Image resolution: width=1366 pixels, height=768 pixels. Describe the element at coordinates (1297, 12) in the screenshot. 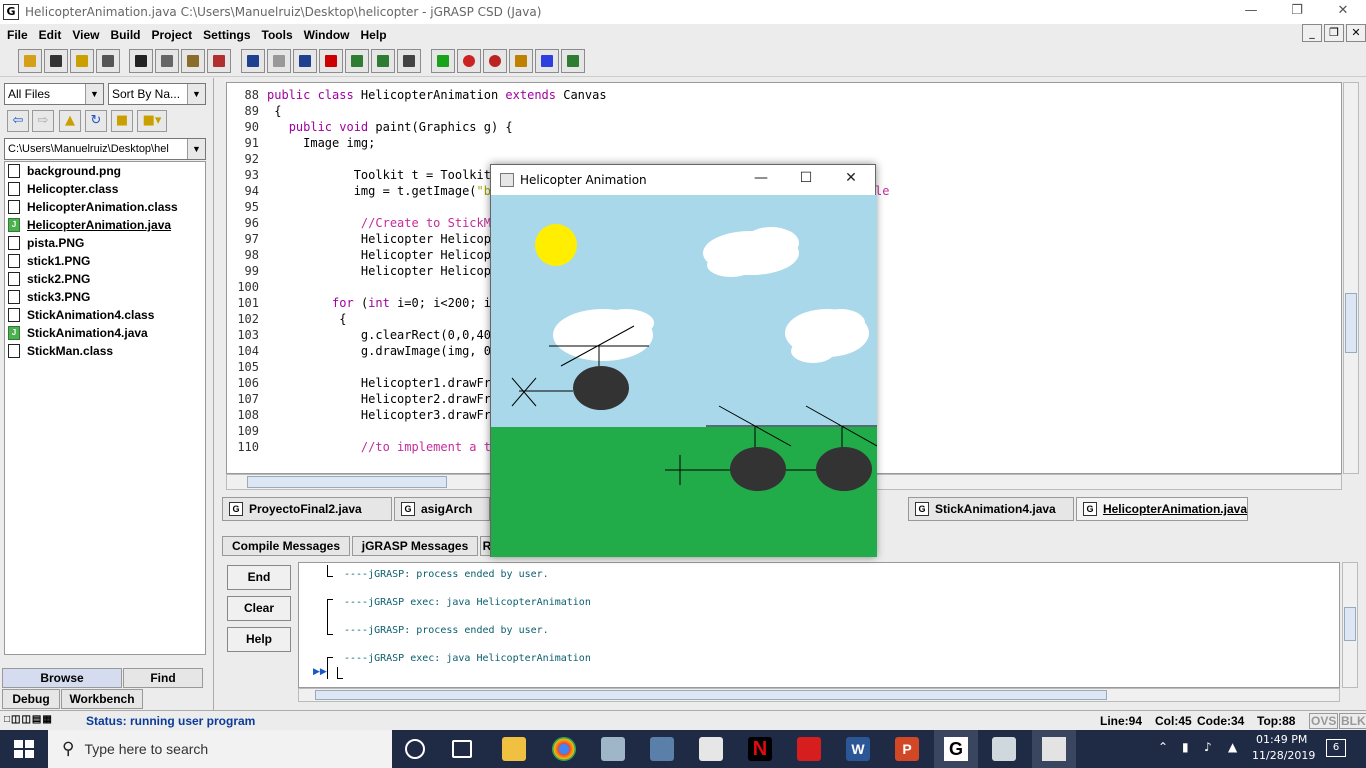

I see `restore-icon: ❐` at that location.